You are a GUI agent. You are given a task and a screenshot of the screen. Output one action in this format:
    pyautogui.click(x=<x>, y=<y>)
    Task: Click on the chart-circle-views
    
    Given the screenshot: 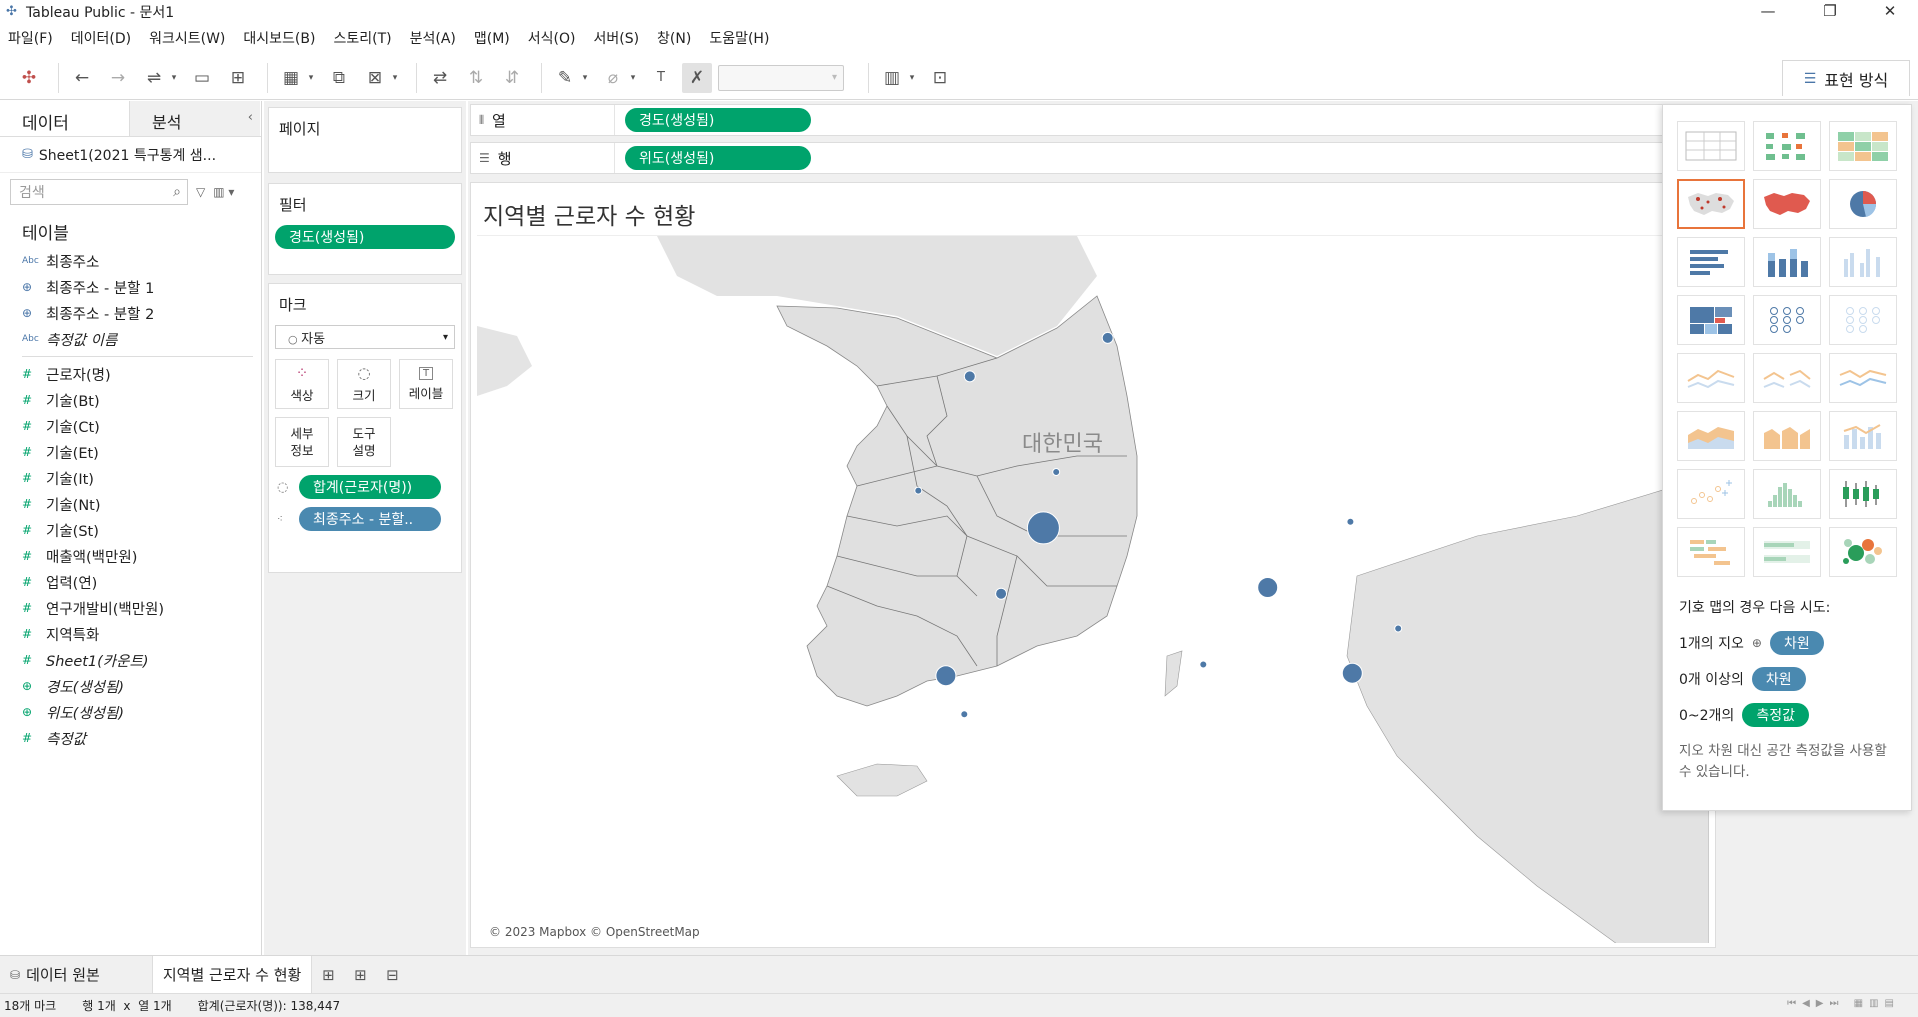 What is the action you would take?
    pyautogui.click(x=1787, y=320)
    